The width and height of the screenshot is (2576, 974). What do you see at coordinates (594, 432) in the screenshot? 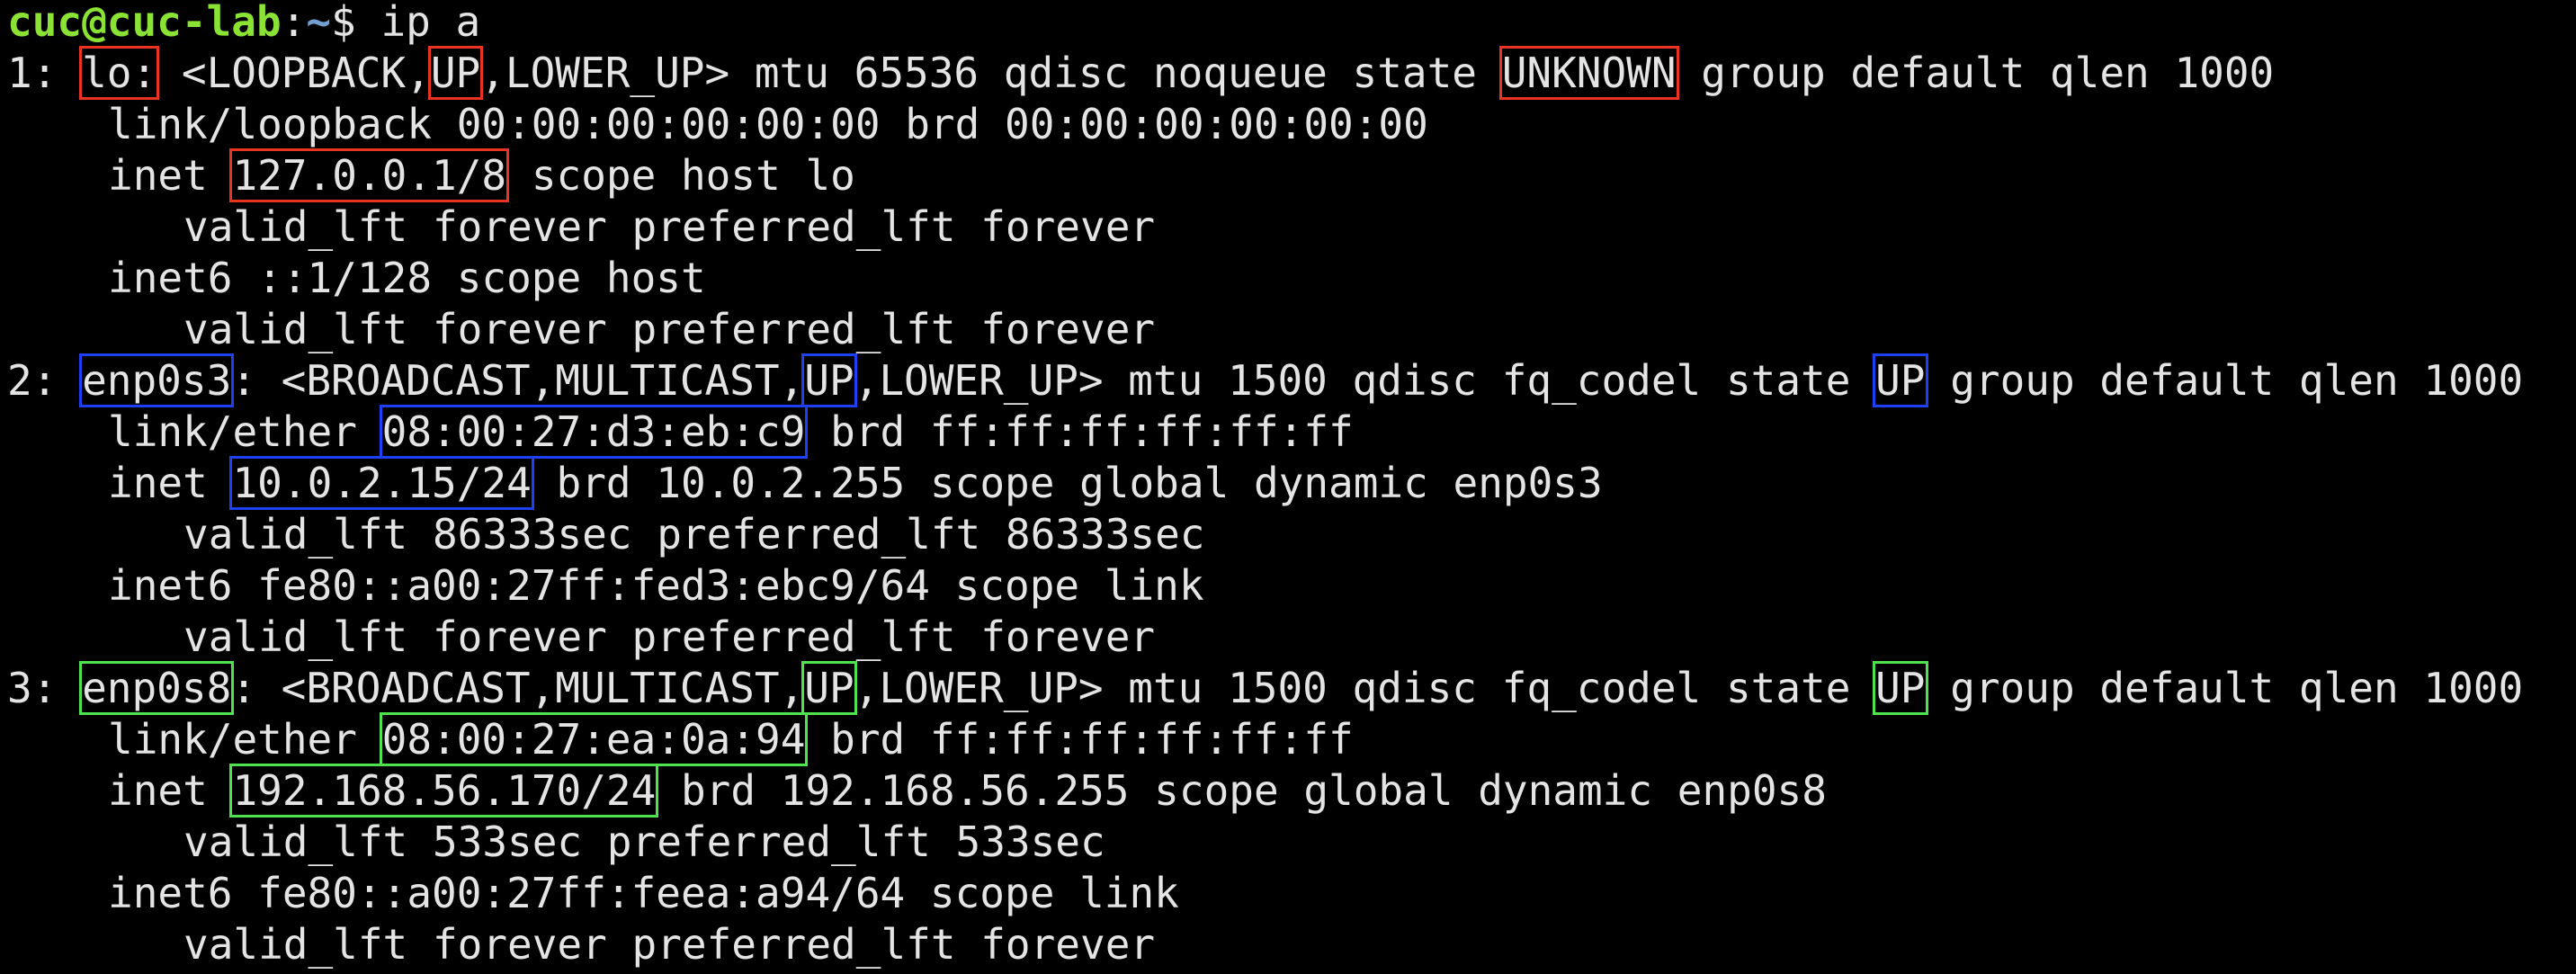
I see `mac-address-highlight: 08:00:27:d3:eb:c9` at bounding box center [594, 432].